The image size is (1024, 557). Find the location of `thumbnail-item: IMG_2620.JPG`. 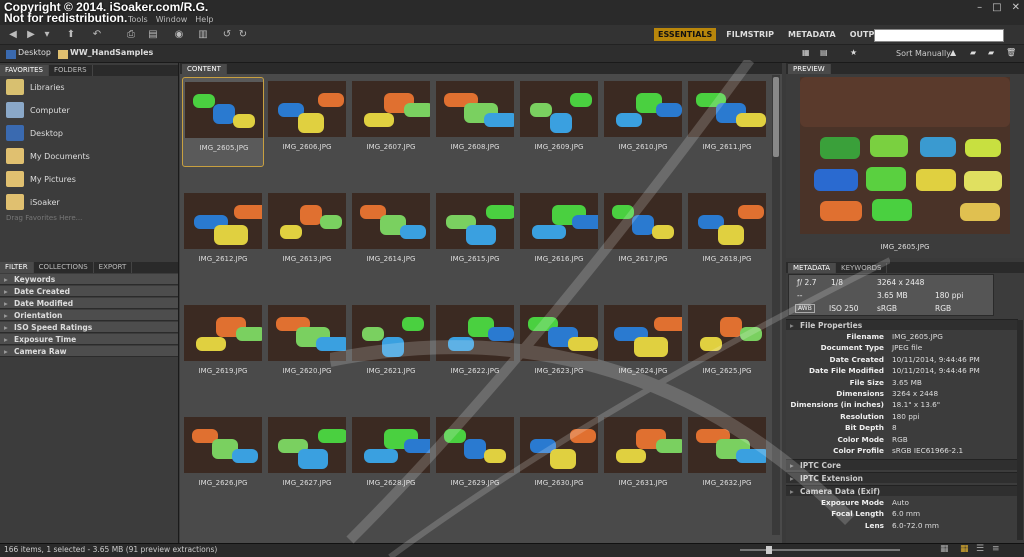

thumbnail-item: IMG_2620.JPG is located at coordinates (307, 346).